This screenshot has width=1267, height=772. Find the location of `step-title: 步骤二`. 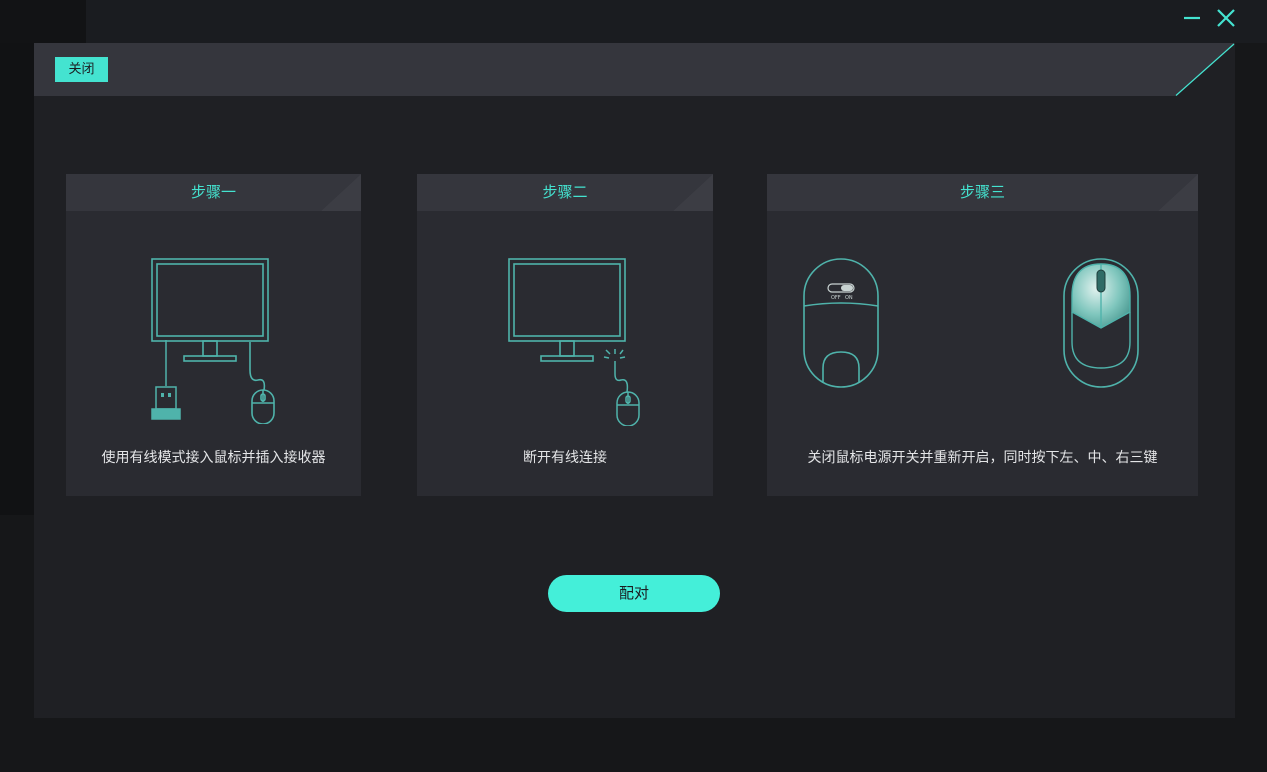

step-title: 步骤二 is located at coordinates (565, 192).